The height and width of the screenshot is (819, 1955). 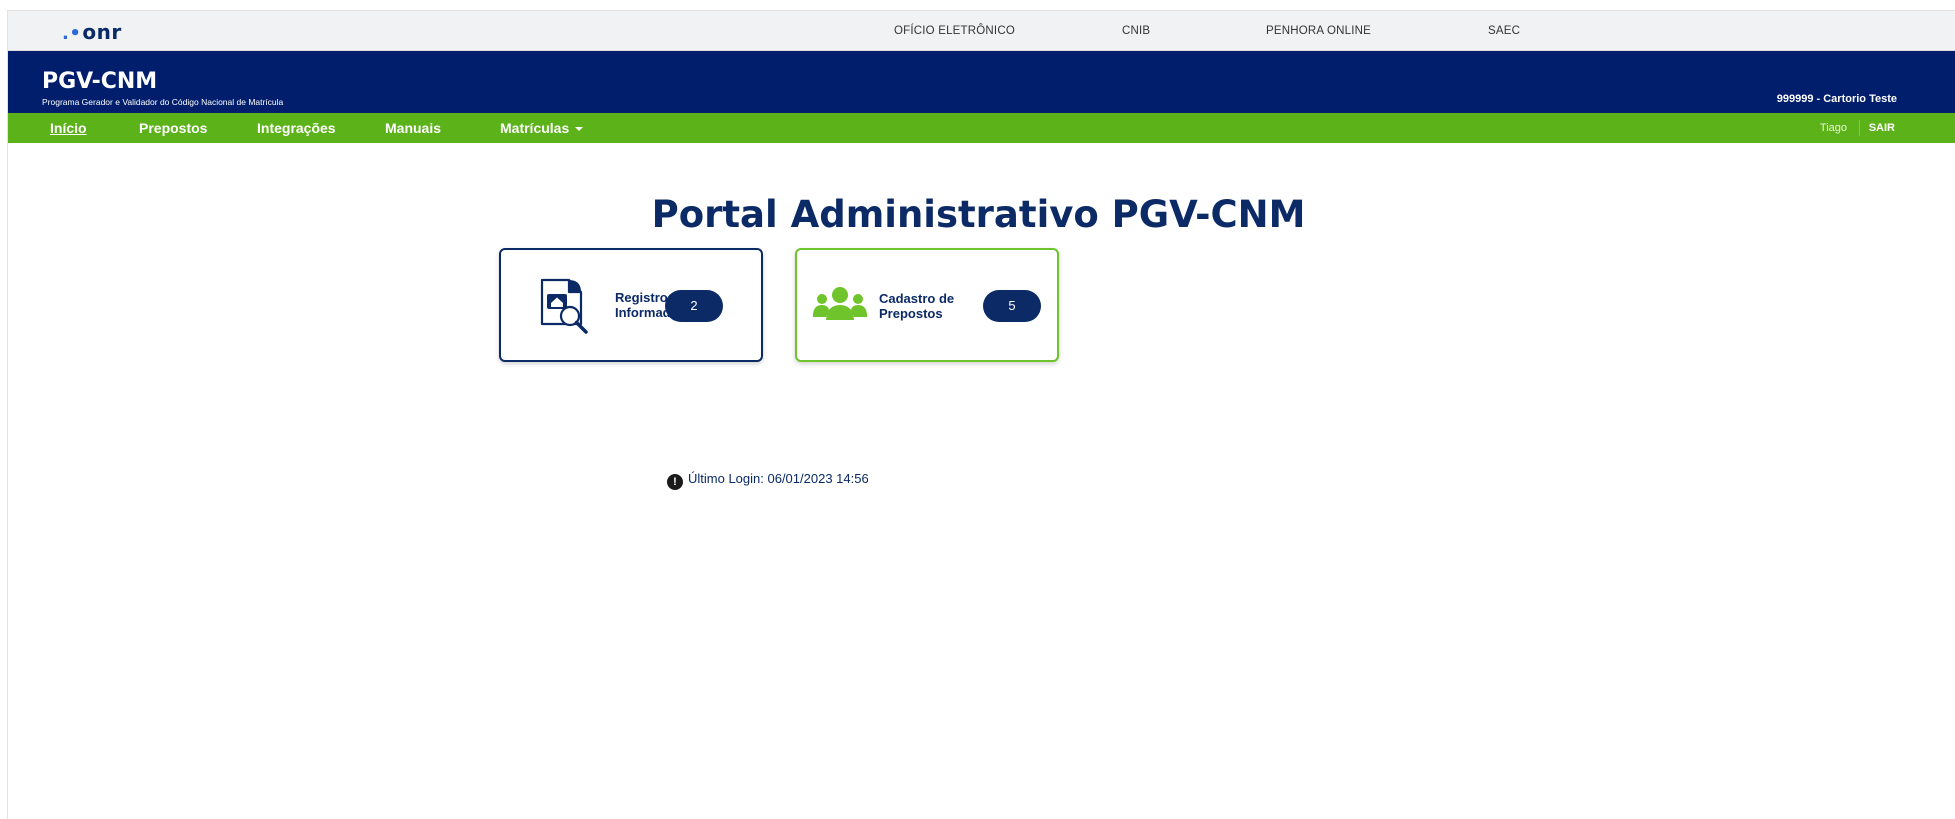 What do you see at coordinates (694, 306) in the screenshot?
I see `registros-count-badge: 2` at bounding box center [694, 306].